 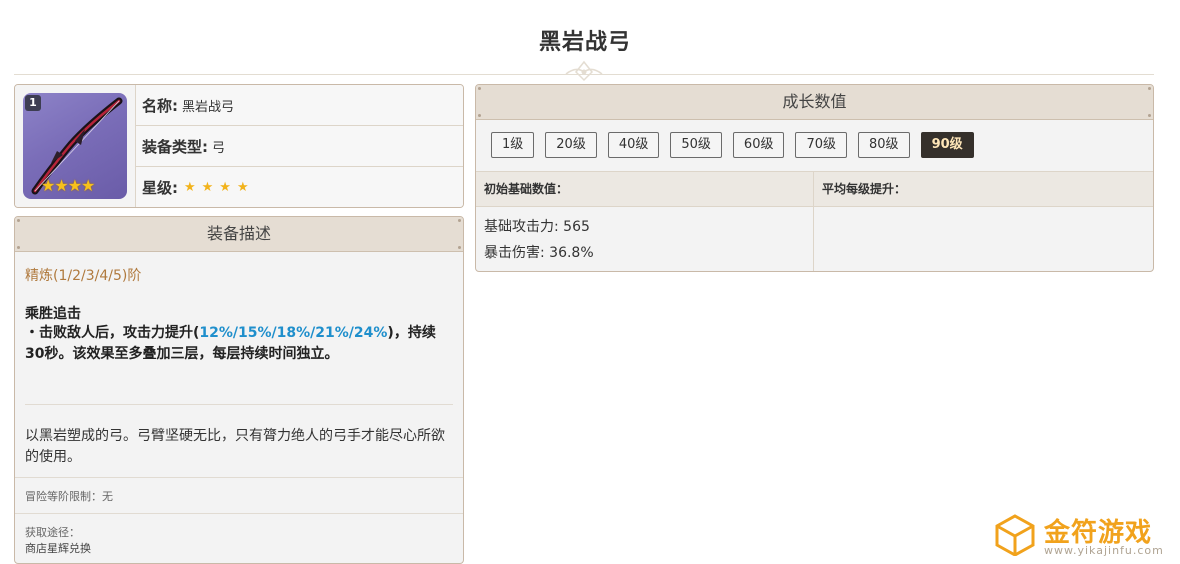 What do you see at coordinates (219, 187) in the screenshot?
I see `rarity-stars: ★★★★` at bounding box center [219, 187].